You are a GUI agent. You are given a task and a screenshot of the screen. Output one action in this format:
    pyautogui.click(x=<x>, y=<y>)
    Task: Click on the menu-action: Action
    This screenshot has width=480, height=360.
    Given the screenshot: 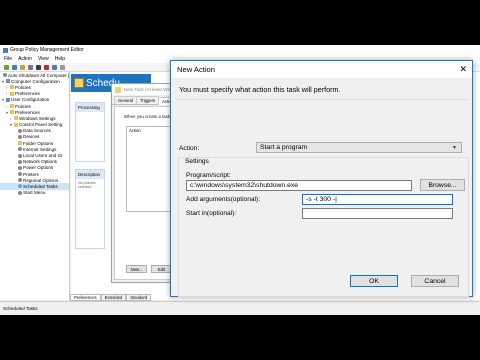 What is the action you would take?
    pyautogui.click(x=25, y=59)
    